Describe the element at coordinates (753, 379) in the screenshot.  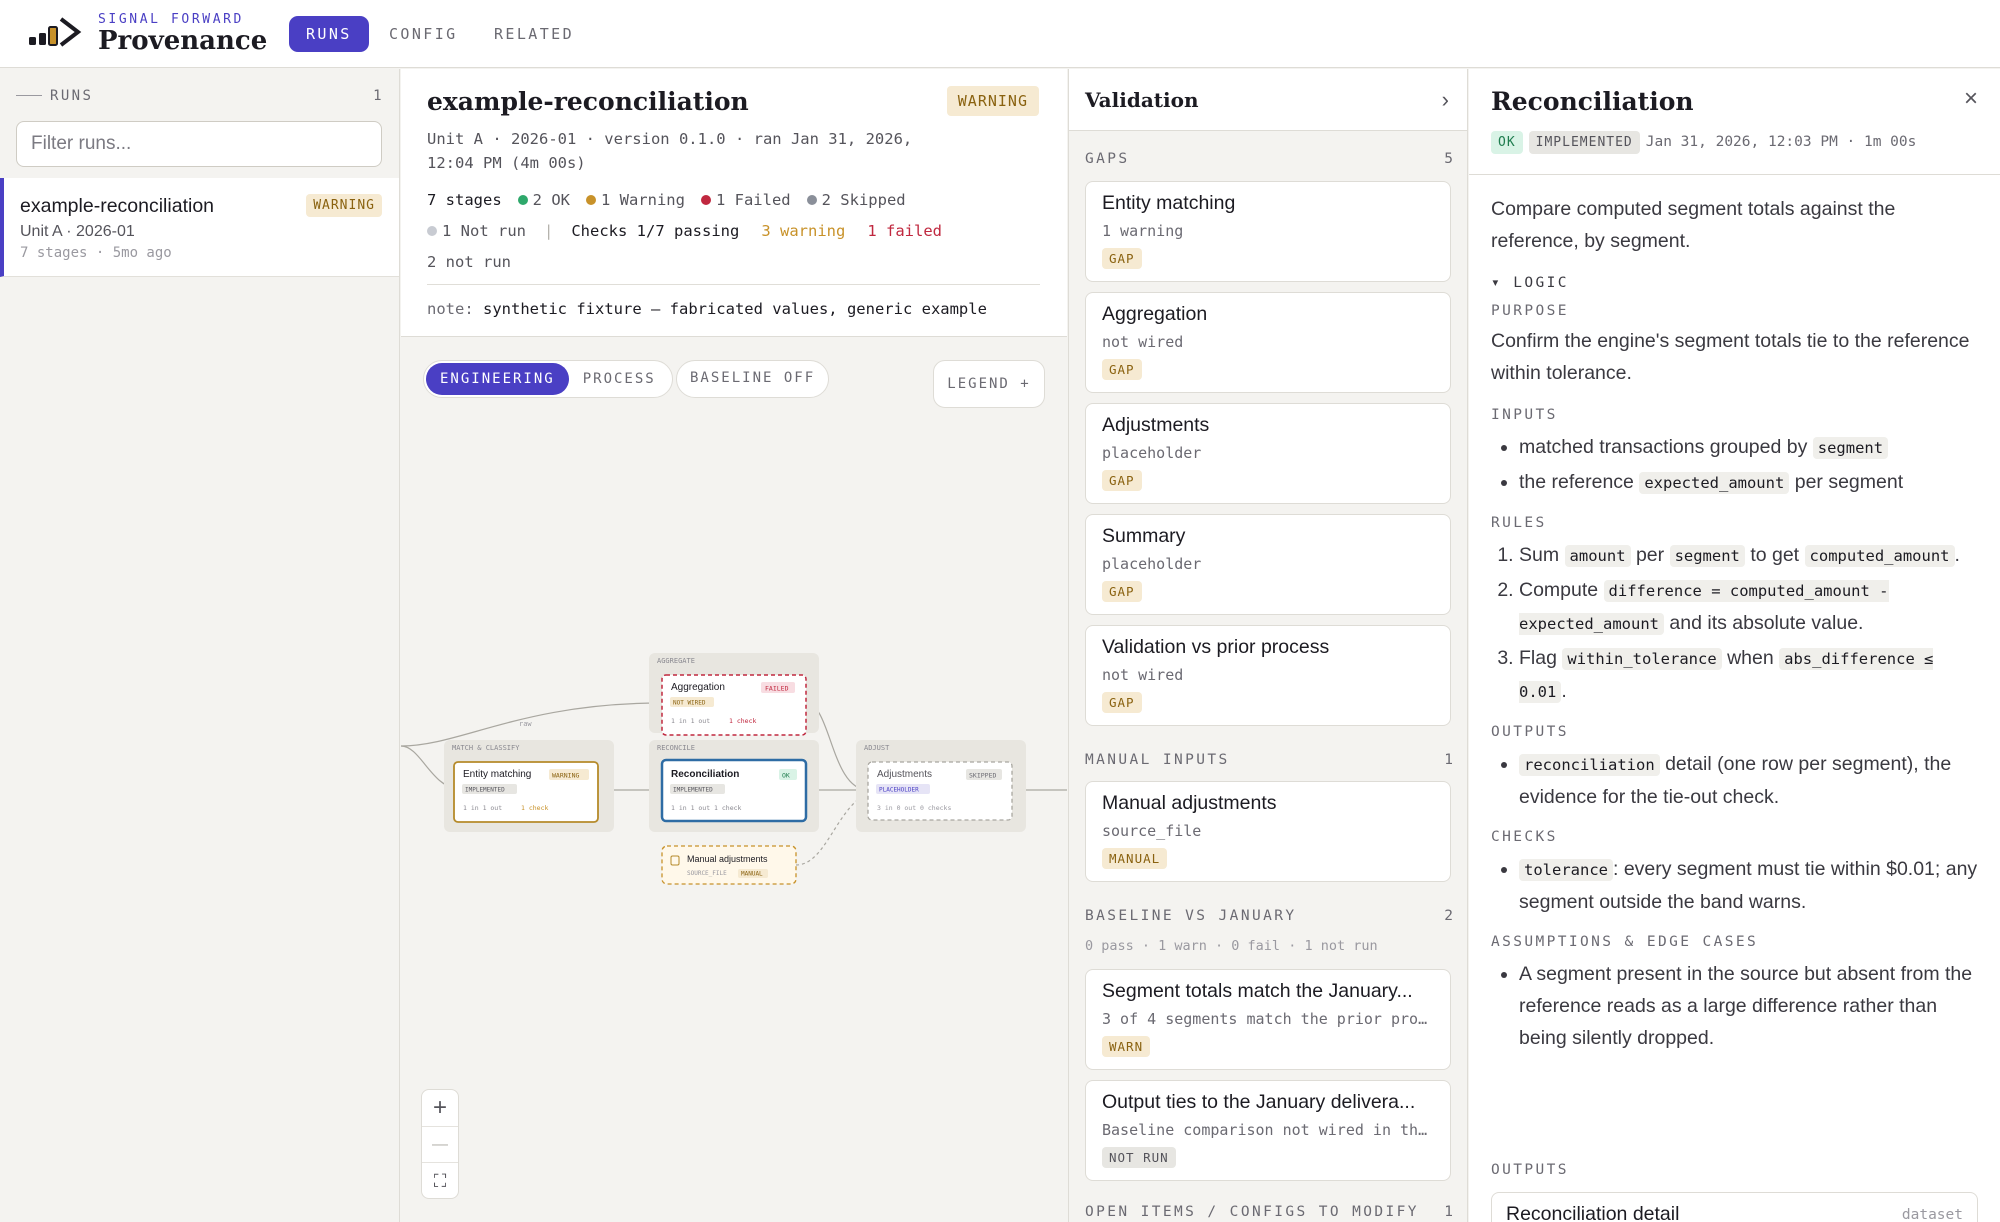
I see `baseline-toggle: BASELINE OFF` at that location.